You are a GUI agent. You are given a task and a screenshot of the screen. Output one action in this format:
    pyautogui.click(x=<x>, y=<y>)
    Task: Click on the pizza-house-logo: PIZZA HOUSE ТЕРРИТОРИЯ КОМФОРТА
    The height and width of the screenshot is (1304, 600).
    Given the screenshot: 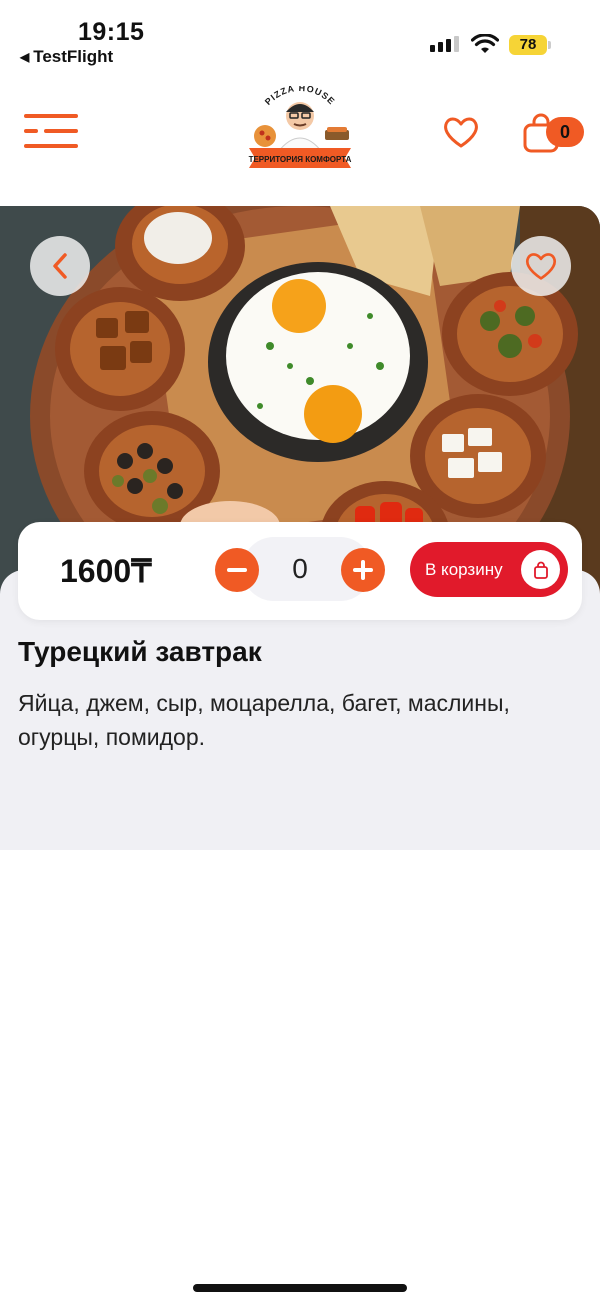 What is the action you would take?
    pyautogui.click(x=300, y=129)
    